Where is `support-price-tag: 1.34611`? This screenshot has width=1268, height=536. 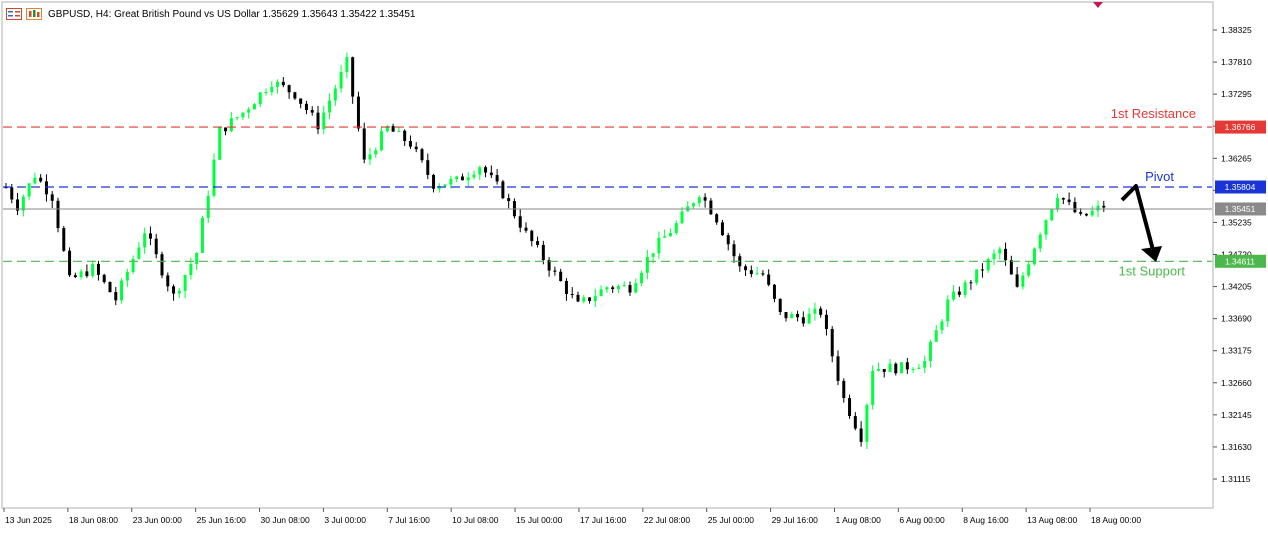 support-price-tag: 1.34611 is located at coordinates (1240, 261).